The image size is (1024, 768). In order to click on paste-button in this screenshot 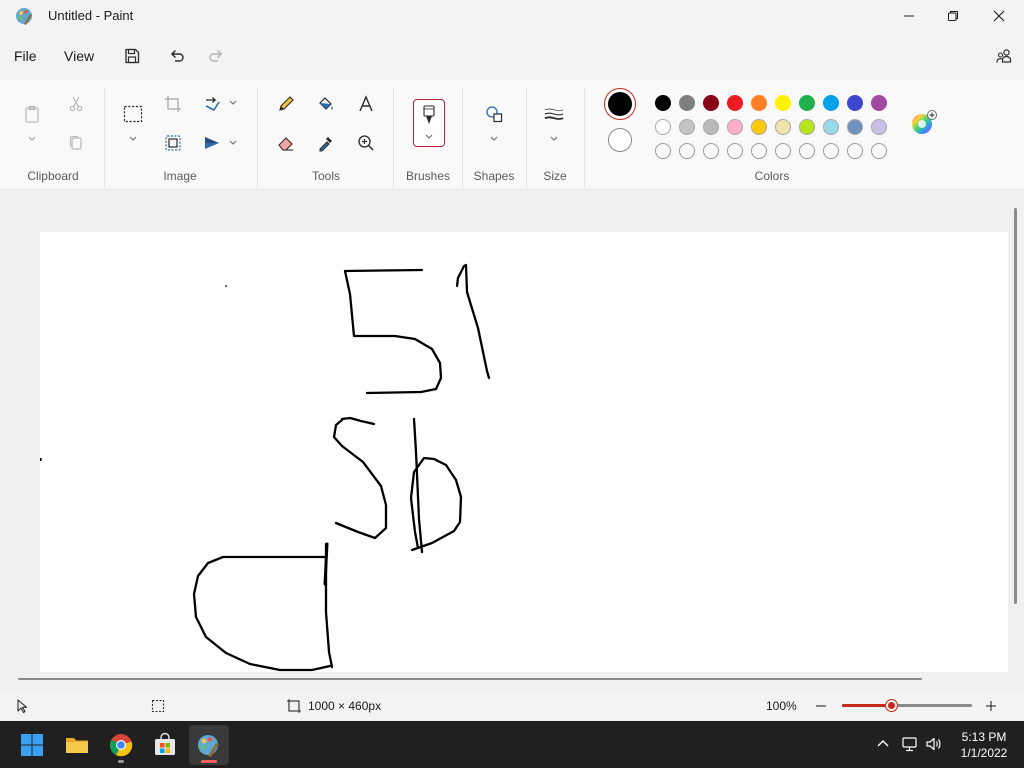, I will do `click(32, 114)`.